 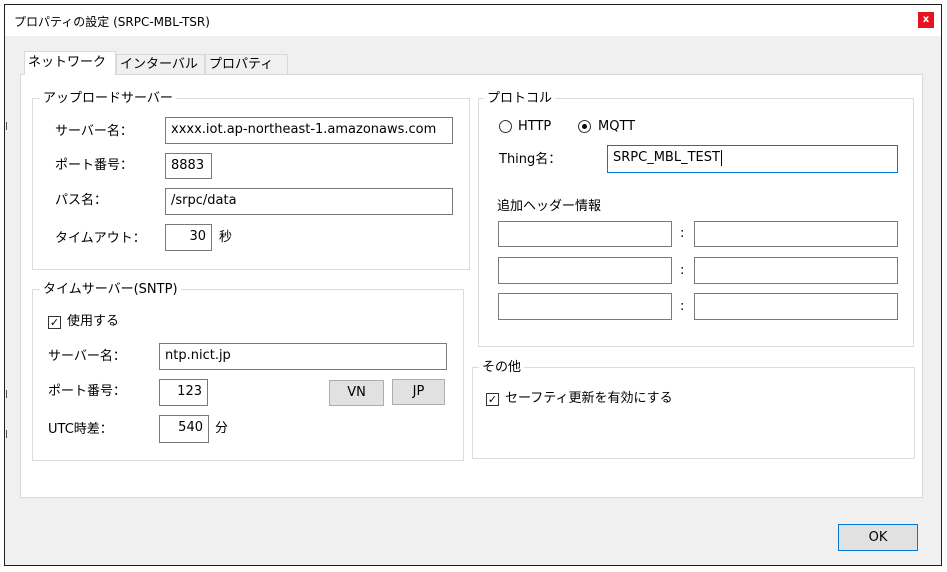 I want to click on thing-name-label: Thing名：, so click(x=530, y=159).